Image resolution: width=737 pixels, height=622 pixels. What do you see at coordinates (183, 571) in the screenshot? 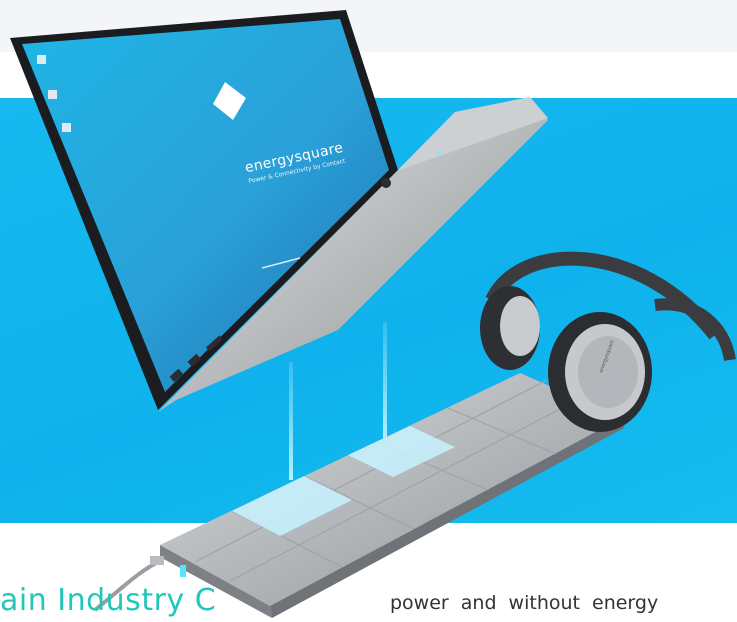
I see `pad-led` at bounding box center [183, 571].